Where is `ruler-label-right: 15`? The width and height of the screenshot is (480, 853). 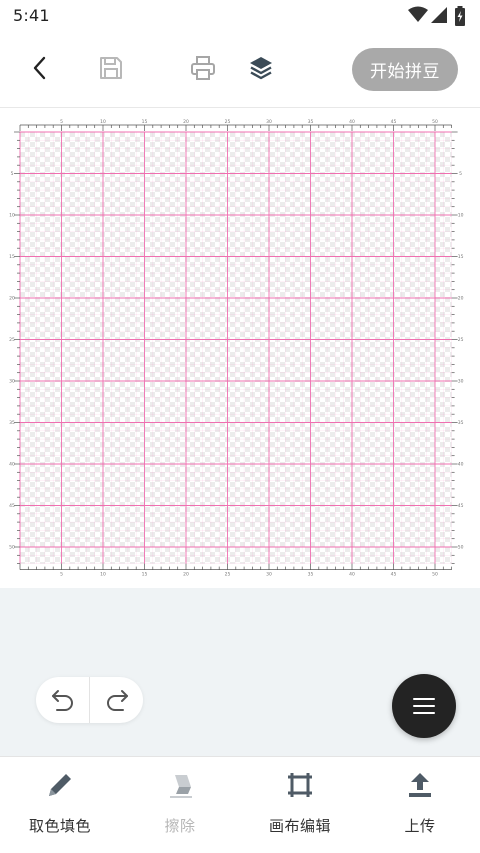 ruler-label-right: 15 is located at coordinates (461, 257).